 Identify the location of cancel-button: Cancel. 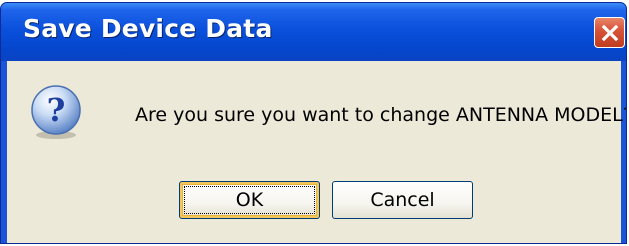
(402, 200).